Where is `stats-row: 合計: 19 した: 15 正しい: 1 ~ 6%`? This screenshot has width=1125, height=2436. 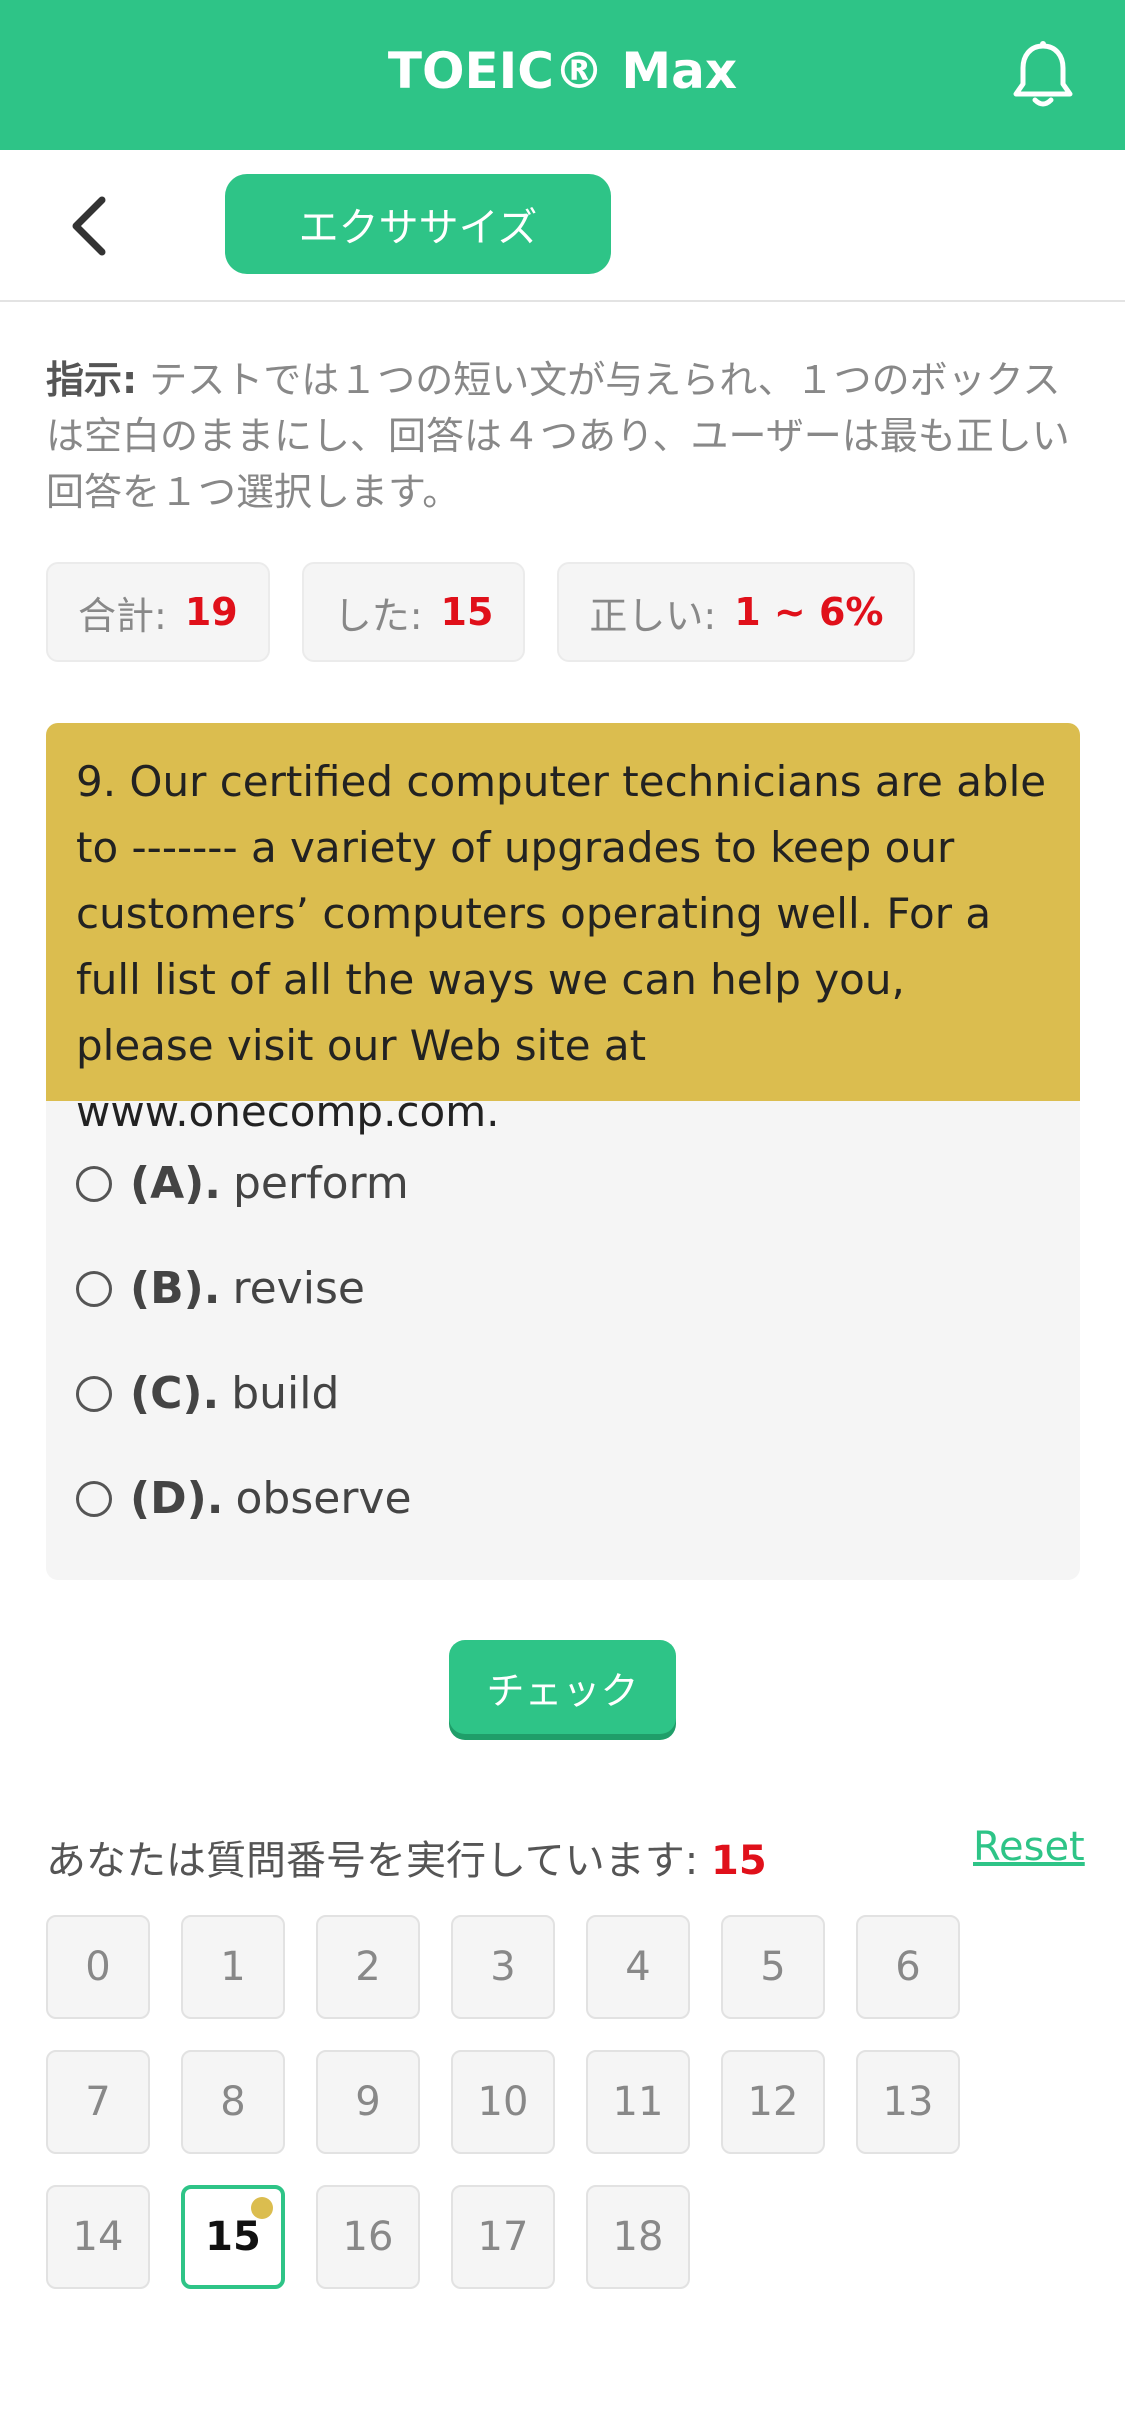
stats-row: 合計: 19 した: 15 正しい: 1 ~ 6% is located at coordinates (481, 612).